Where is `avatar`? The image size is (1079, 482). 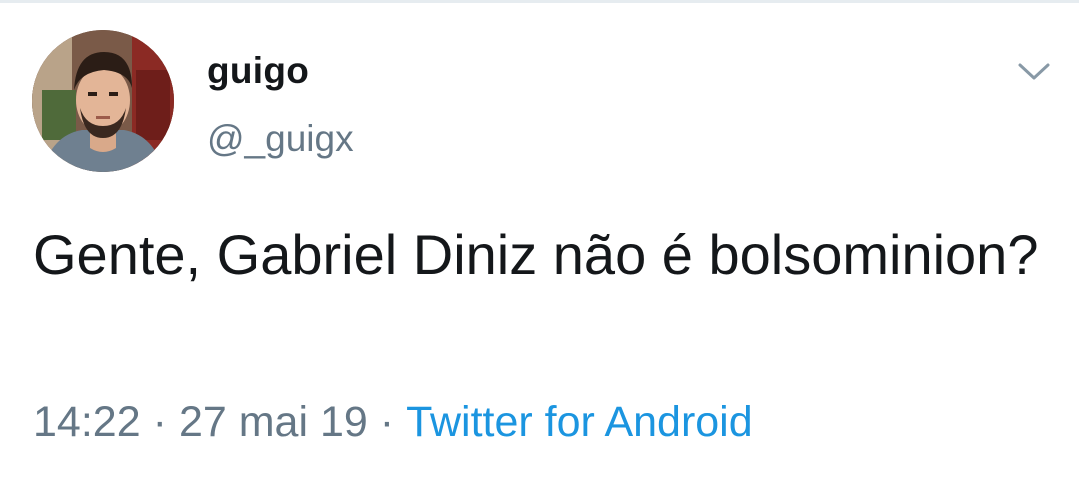 avatar is located at coordinates (103, 101).